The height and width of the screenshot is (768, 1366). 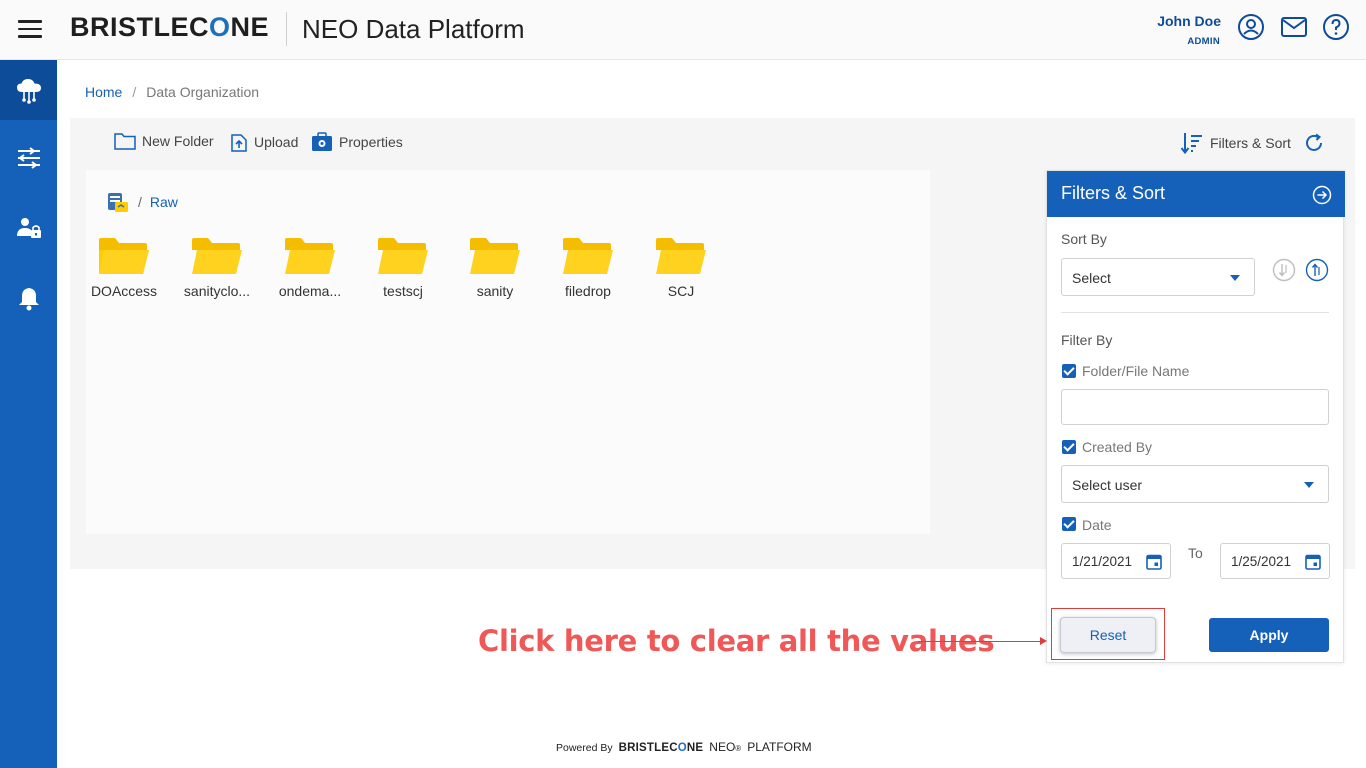 I want to click on folder-outline-icon, so click(x=125, y=141).